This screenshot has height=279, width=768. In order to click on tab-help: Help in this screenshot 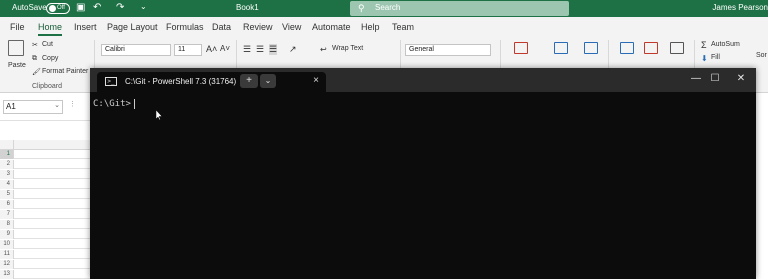, I will do `click(370, 27)`.